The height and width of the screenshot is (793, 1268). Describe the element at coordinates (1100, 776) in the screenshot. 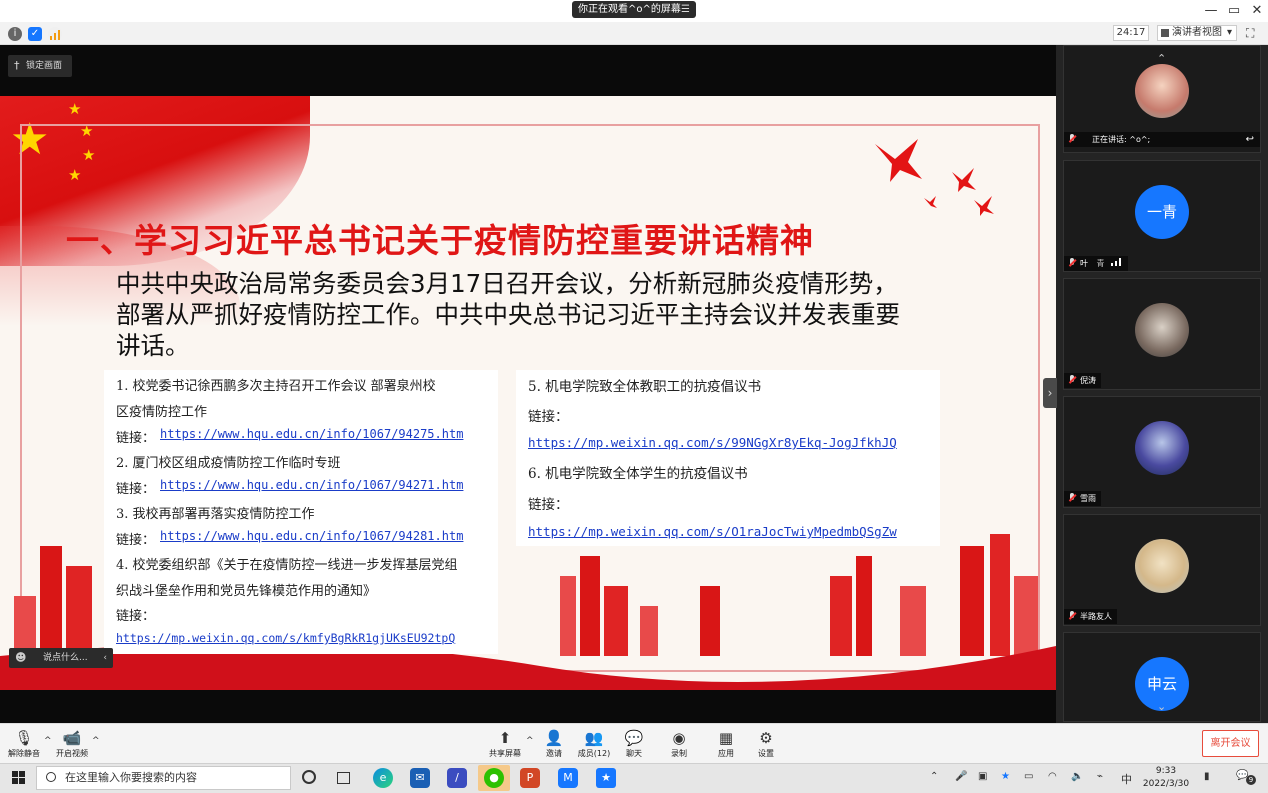

I see `tray-network-icon: ⌁` at that location.